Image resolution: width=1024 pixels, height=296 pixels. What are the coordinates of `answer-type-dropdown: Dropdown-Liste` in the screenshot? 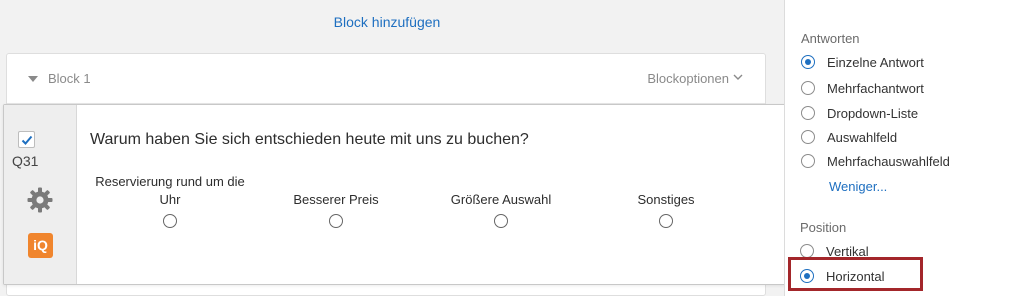 It's located at (859, 113).